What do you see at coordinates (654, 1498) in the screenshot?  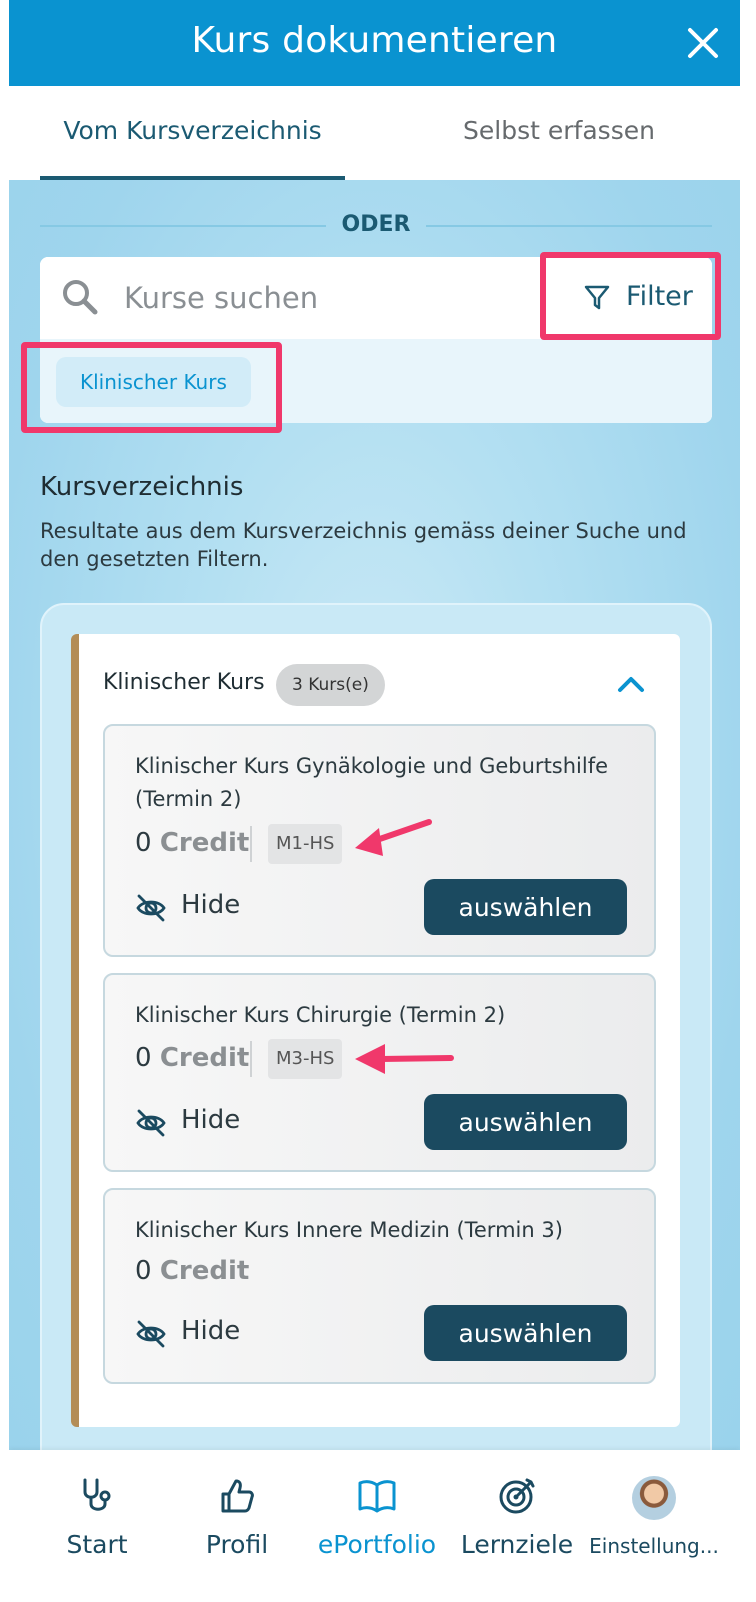 I see `avatar` at bounding box center [654, 1498].